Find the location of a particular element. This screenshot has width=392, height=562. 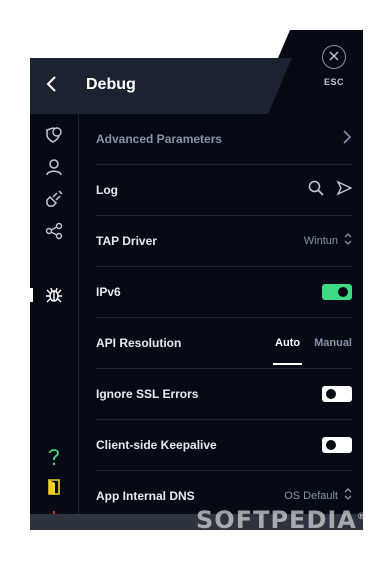

close-icon is located at coordinates (334, 57).